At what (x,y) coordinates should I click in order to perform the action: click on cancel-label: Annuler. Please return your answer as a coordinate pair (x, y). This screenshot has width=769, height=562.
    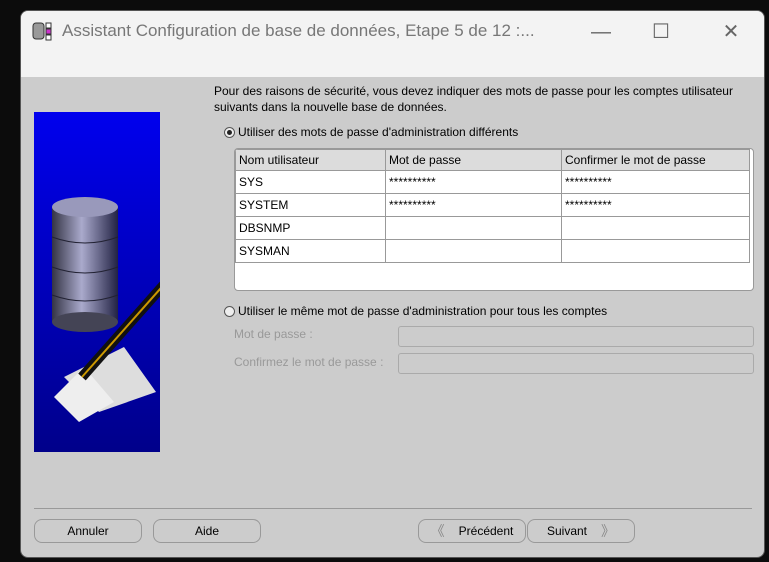
    Looking at the image, I should click on (88, 531).